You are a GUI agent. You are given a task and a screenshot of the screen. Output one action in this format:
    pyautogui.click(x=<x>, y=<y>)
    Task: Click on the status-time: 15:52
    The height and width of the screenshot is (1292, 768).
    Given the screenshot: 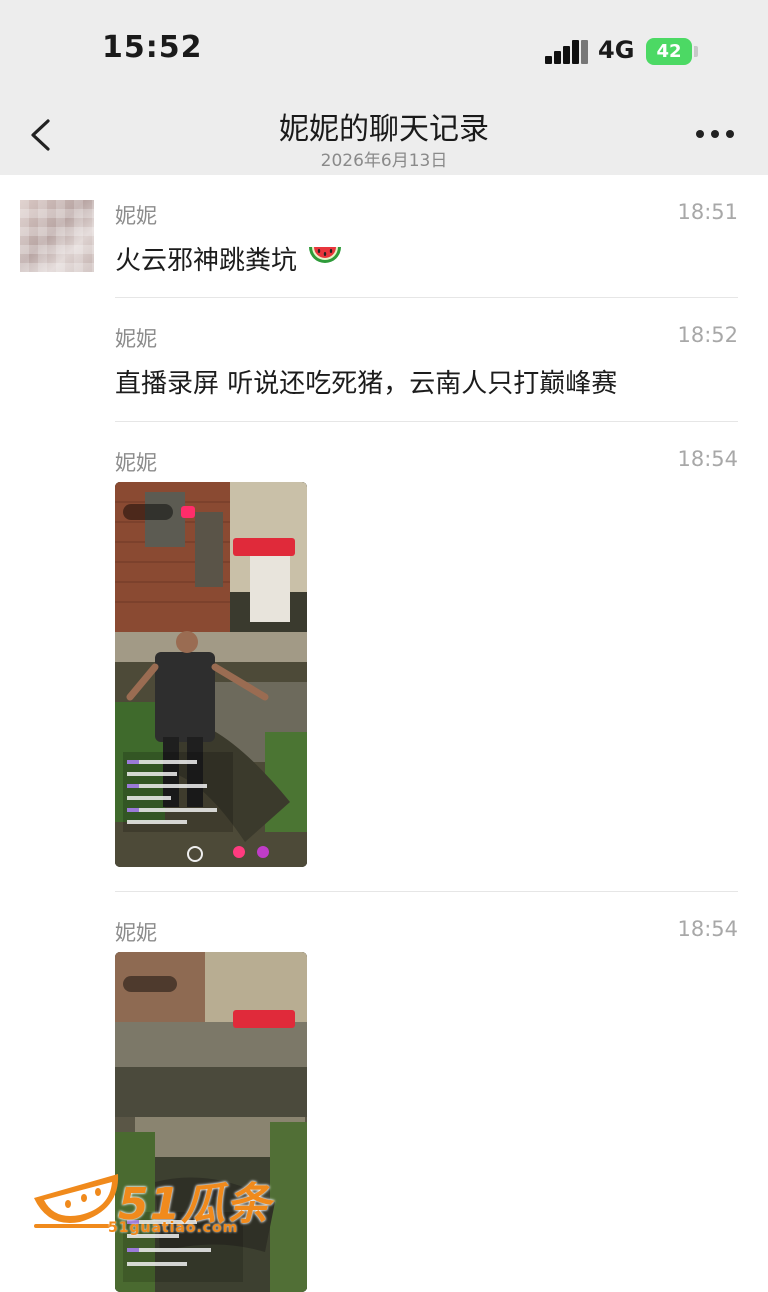 What is the action you would take?
    pyautogui.click(x=152, y=47)
    